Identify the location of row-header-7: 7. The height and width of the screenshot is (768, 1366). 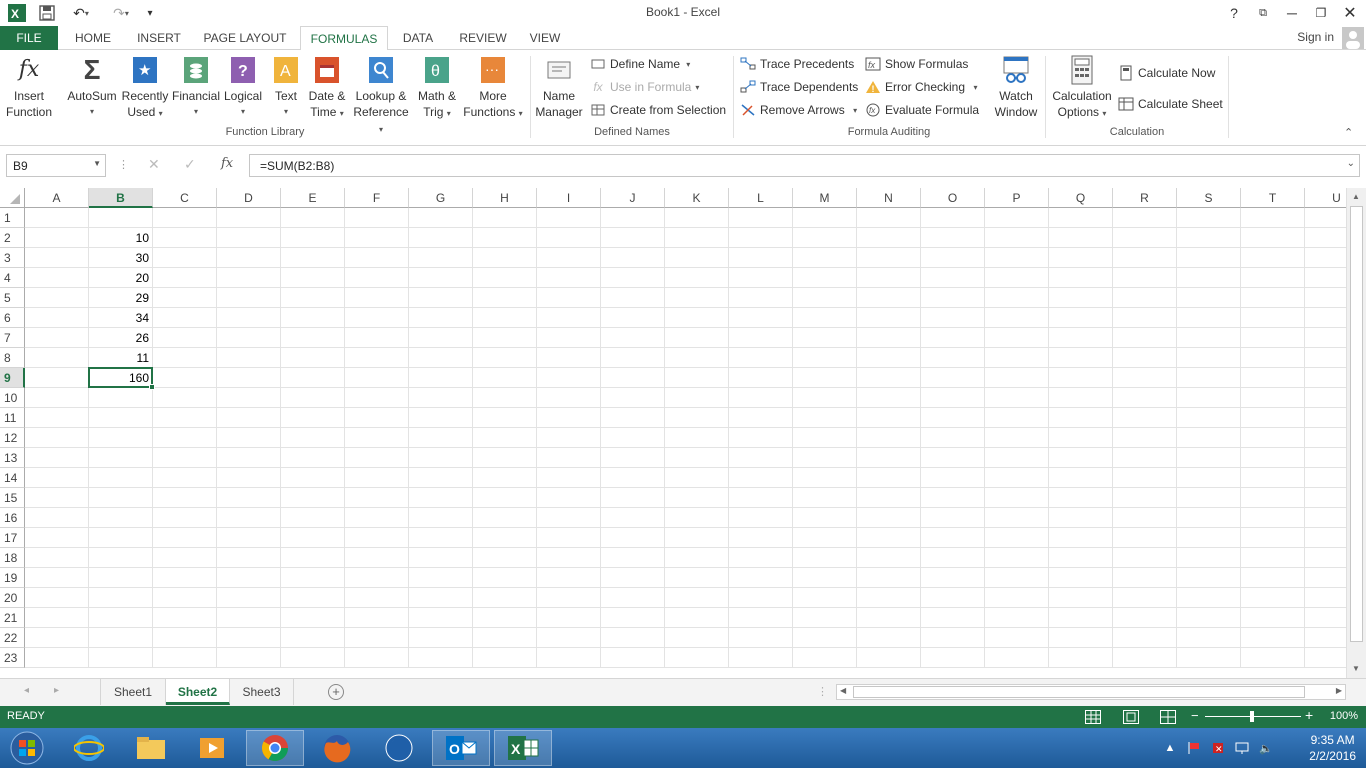
(12, 338).